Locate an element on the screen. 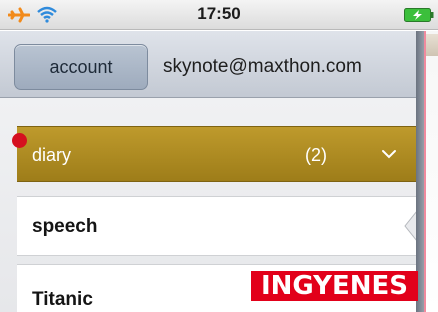 The height and width of the screenshot is (312, 438). notebook-label: speech is located at coordinates (65, 226).